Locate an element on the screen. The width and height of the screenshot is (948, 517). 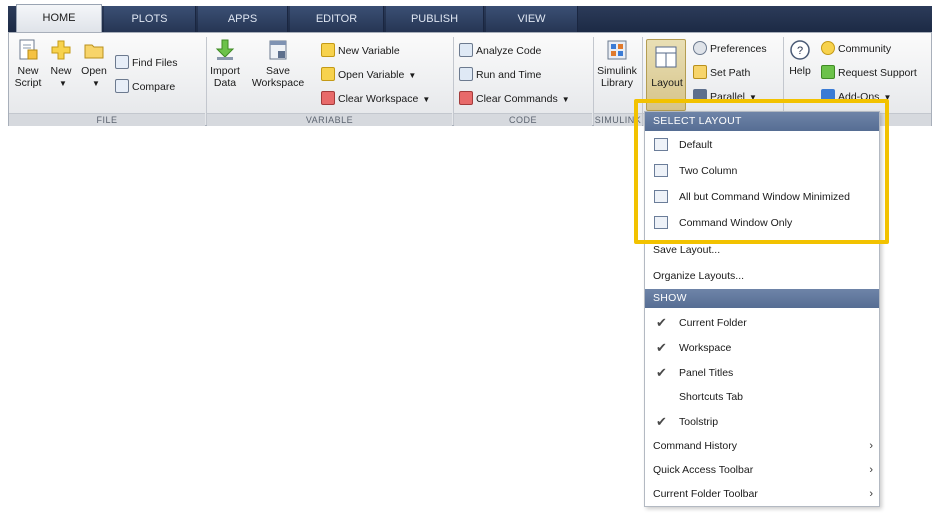
simulink-library-label-line2: Library is located at coordinates (617, 83).